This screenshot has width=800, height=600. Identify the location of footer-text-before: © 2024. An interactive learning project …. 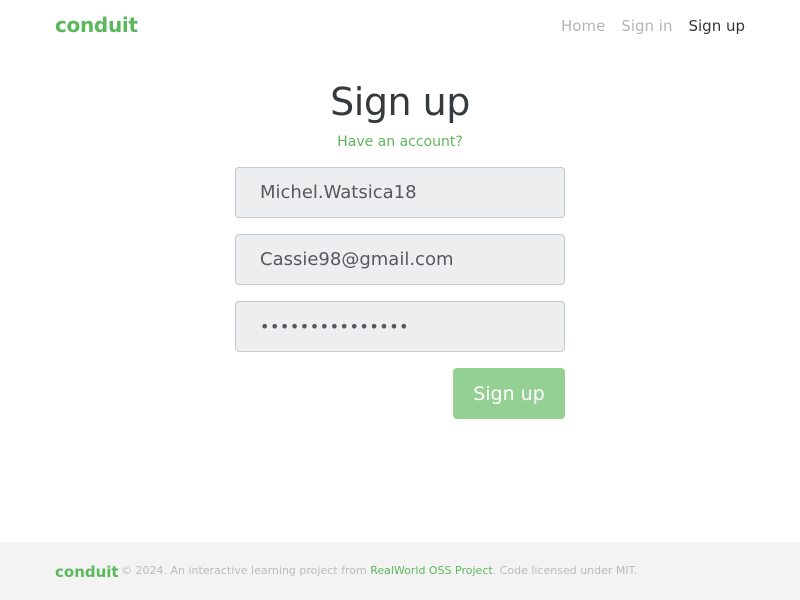
(246, 570).